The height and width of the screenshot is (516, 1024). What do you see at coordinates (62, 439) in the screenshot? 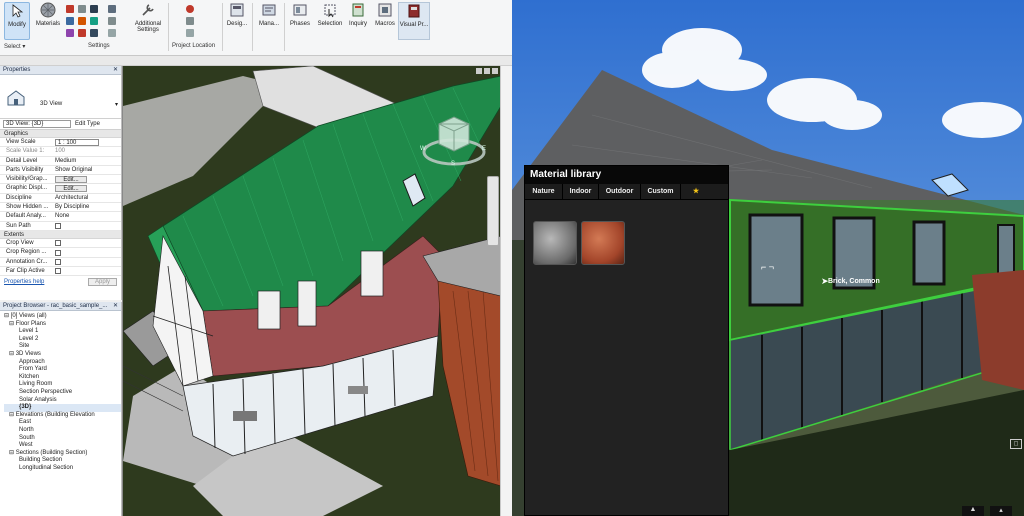
I see `browser-tree-item: South` at bounding box center [62, 439].